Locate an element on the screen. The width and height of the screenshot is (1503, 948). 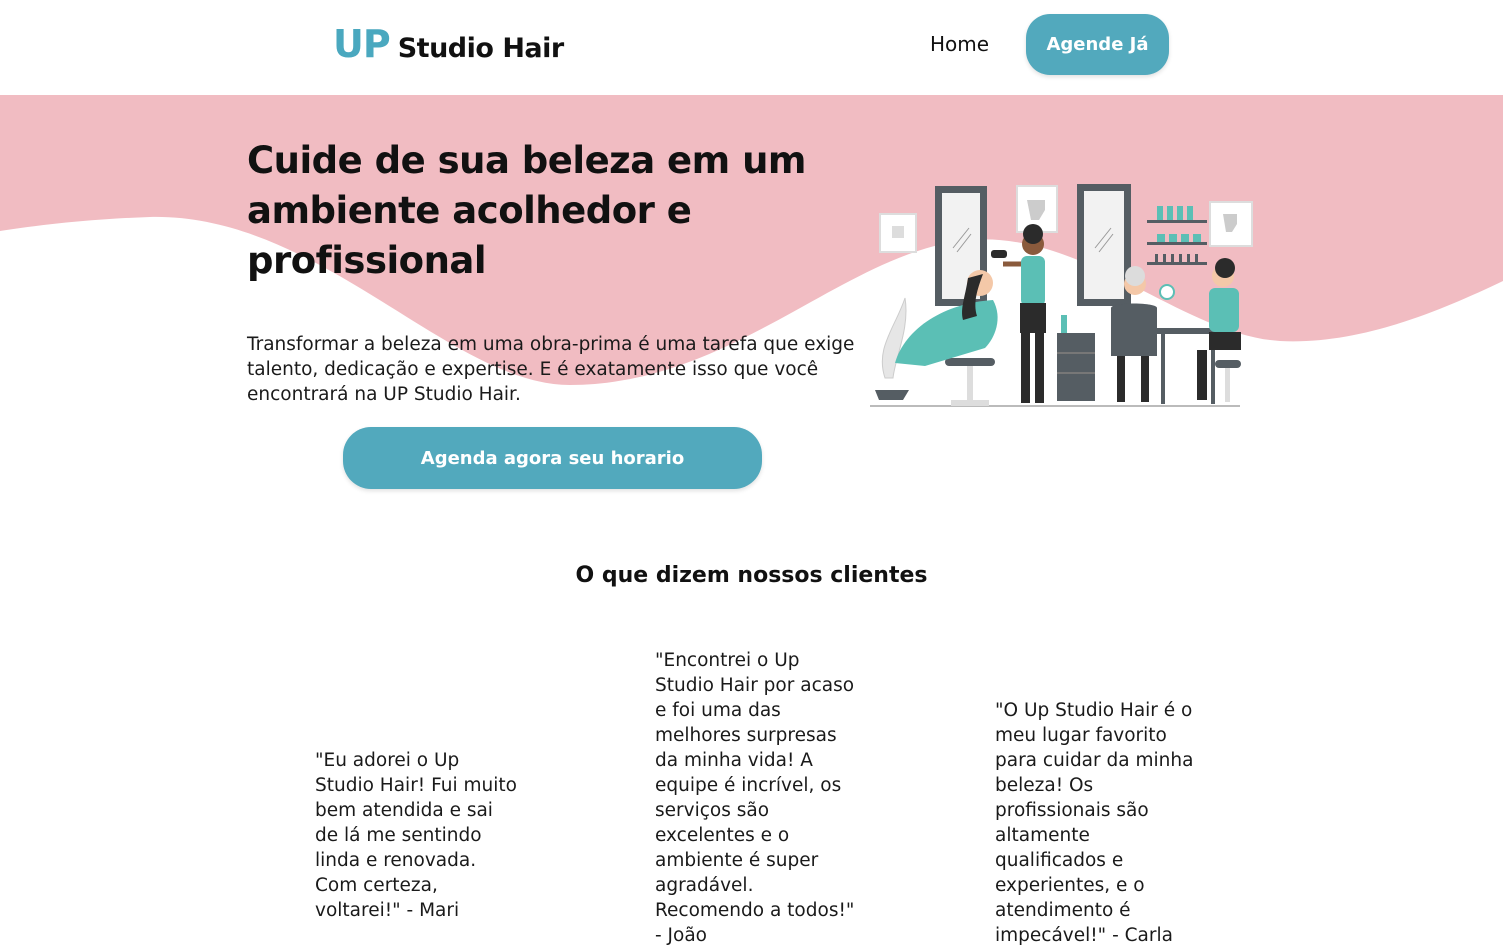
site-header: UP Studio Hair Home Agende Já is located at coordinates (751, 47).